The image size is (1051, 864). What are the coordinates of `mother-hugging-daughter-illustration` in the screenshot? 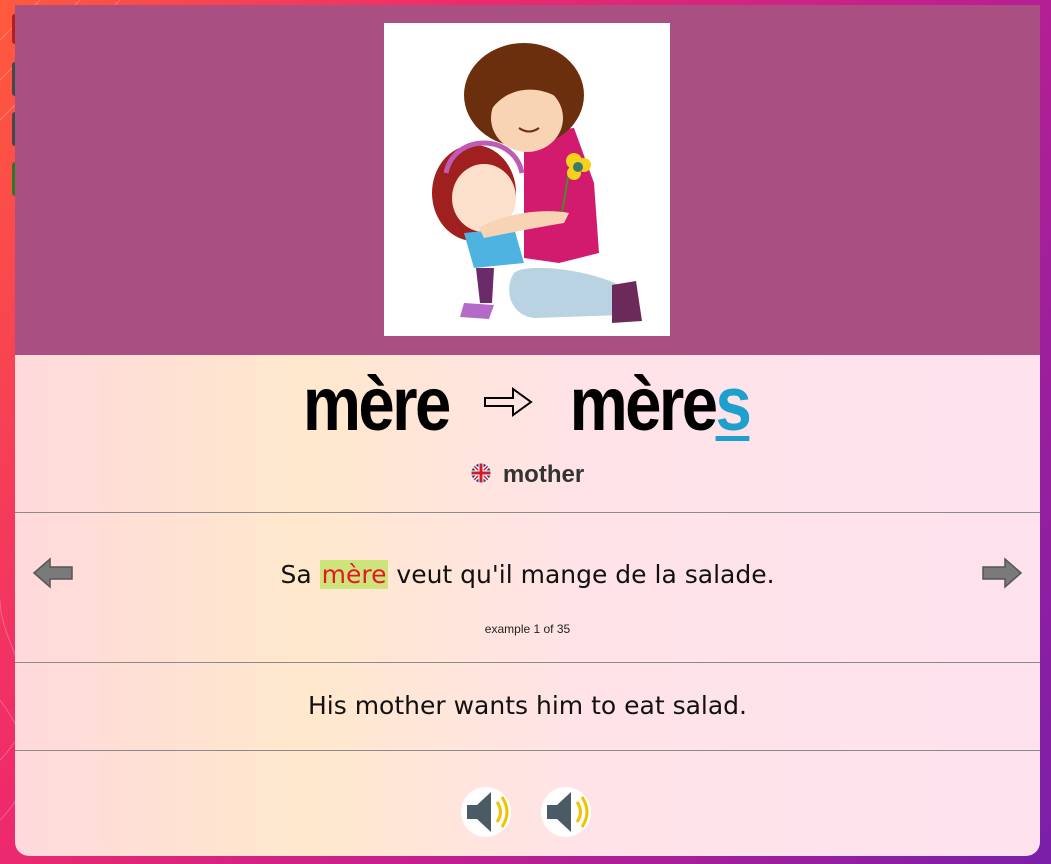 It's located at (527, 179).